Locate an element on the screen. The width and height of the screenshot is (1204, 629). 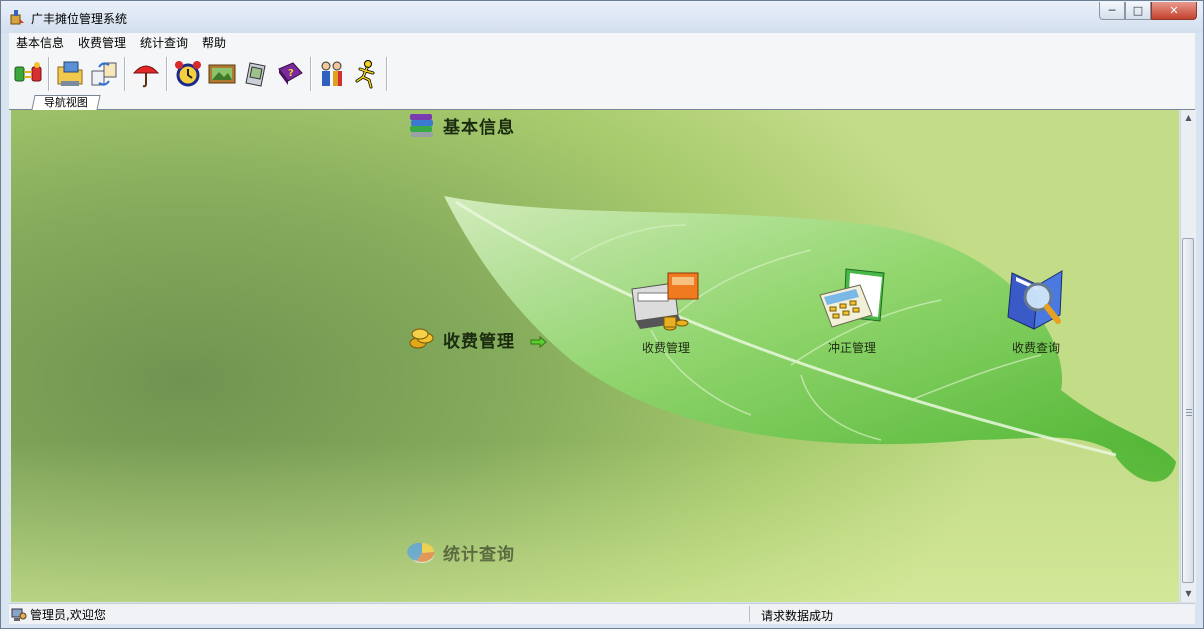
cash-register-icon is located at coordinates (665, 301).